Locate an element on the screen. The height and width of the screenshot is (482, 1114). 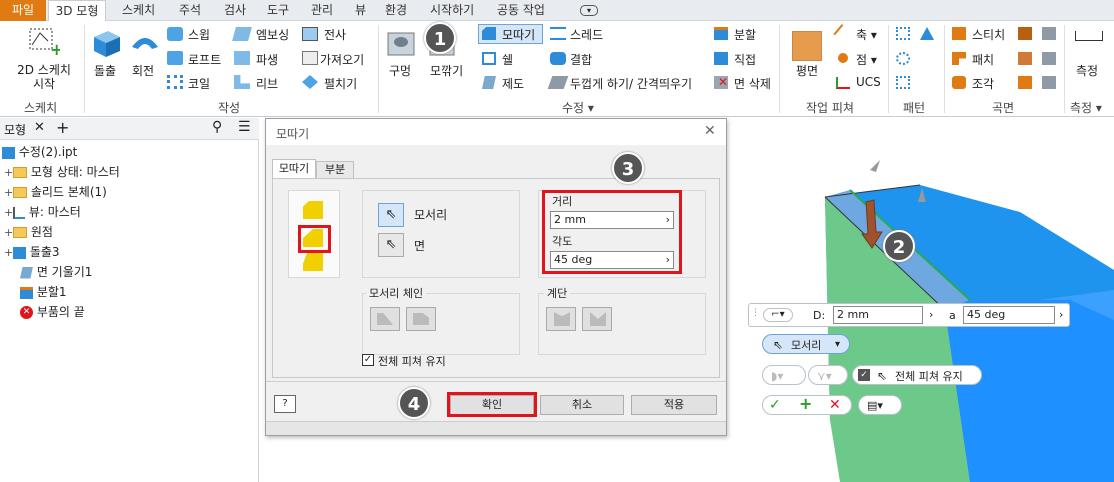
loft-button: 로프트 is located at coordinates (204, 59).